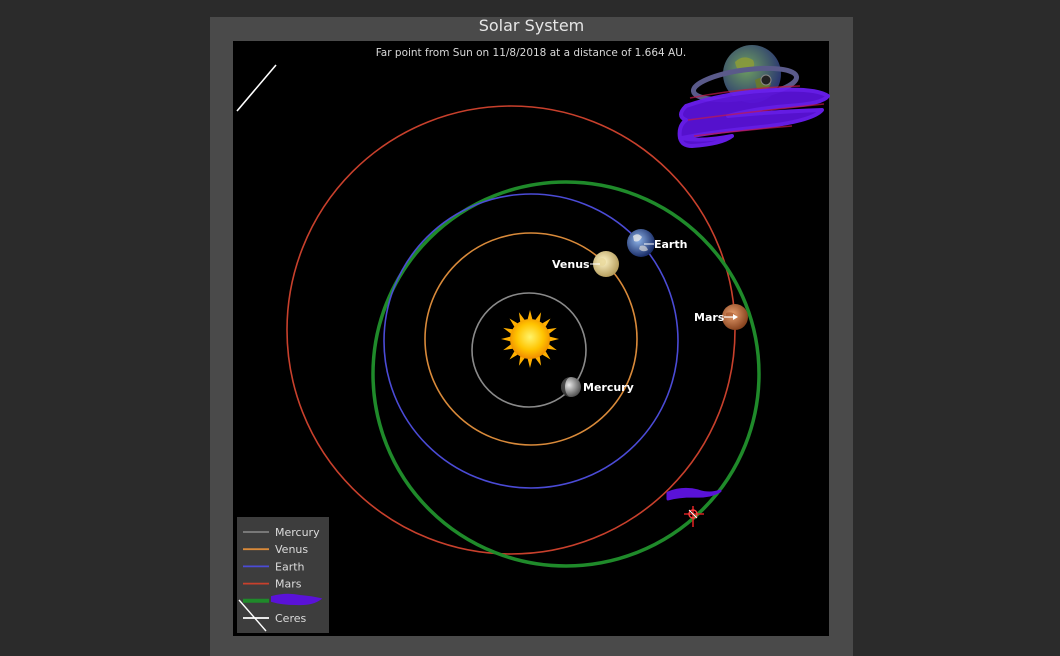 The image size is (1060, 656). I want to click on mercury-planet, so click(571, 387).